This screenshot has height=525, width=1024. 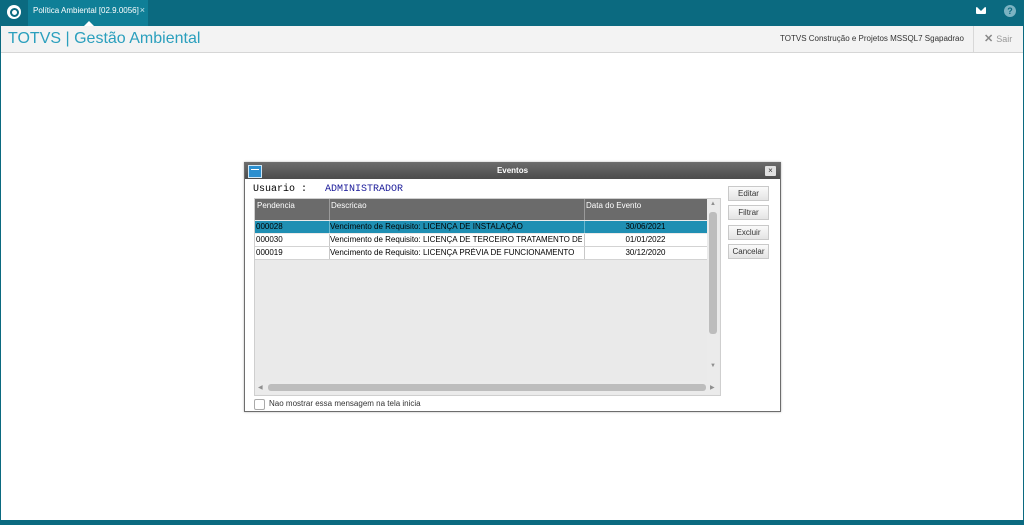 What do you see at coordinates (770, 171) in the screenshot?
I see `dialog-close-button: ×` at bounding box center [770, 171].